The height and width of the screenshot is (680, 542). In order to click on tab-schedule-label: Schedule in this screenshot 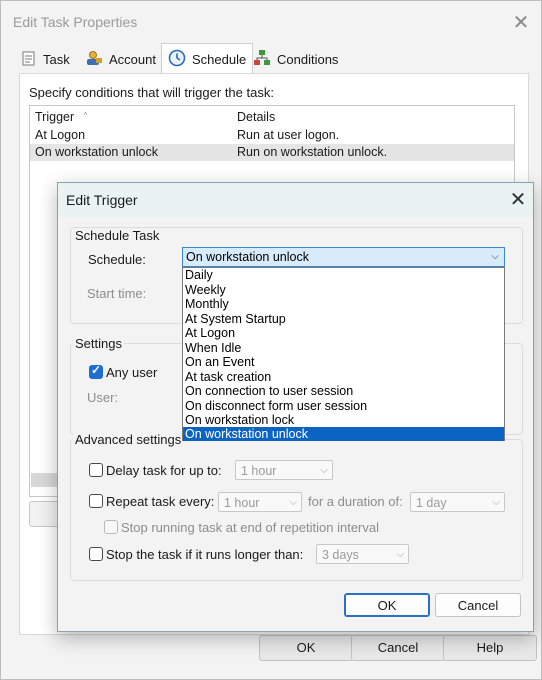, I will do `click(219, 59)`.